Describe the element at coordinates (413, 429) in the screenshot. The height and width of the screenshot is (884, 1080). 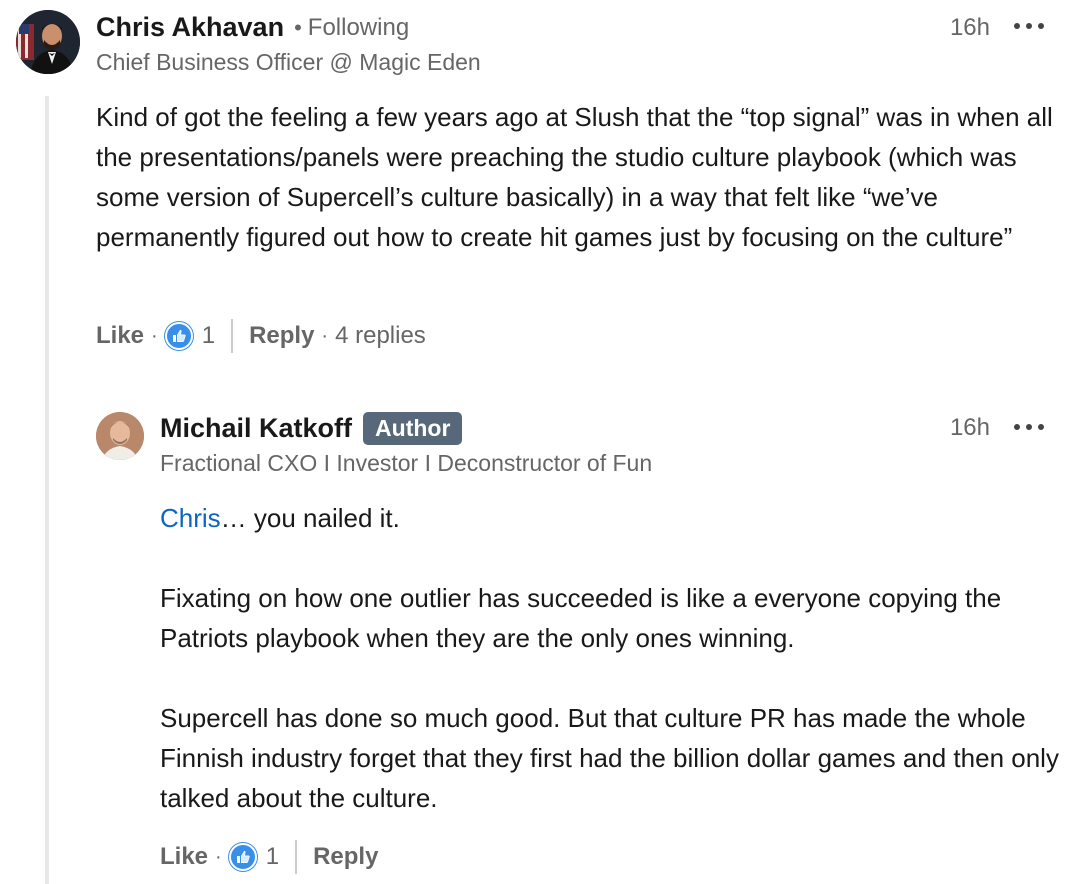
I see `author-badge: Author` at that location.